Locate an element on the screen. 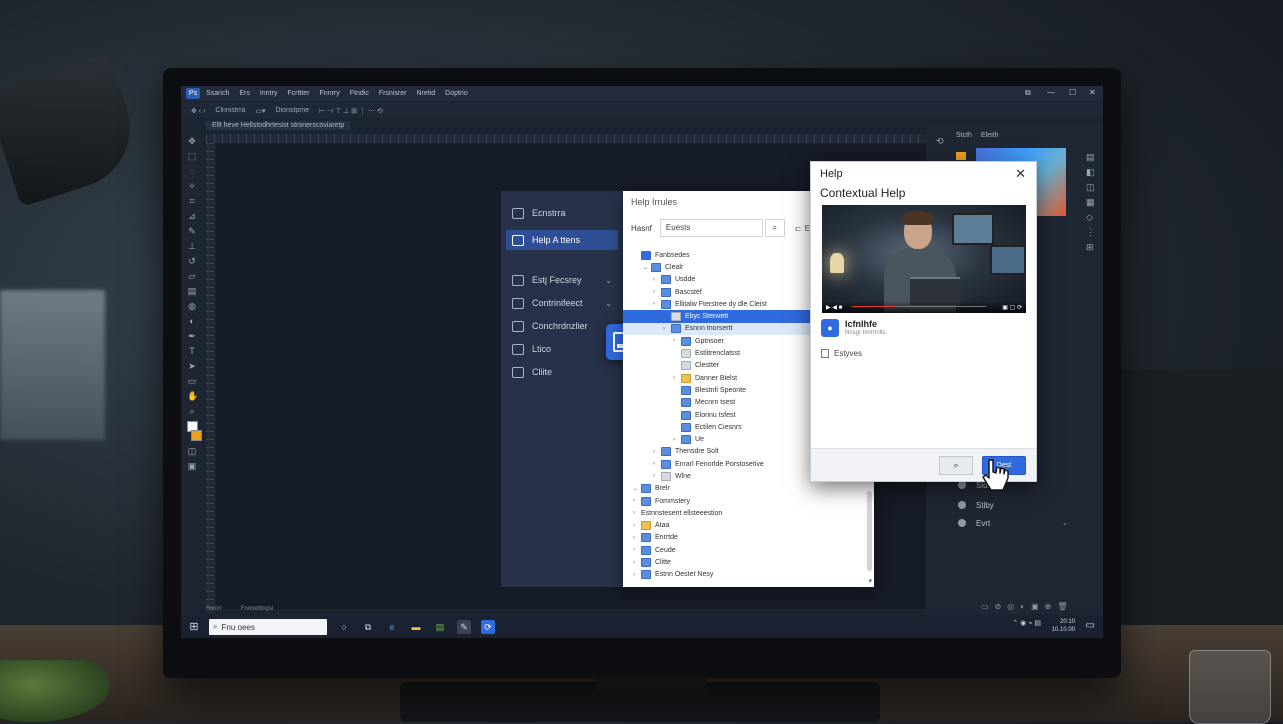 Image resolution: width=1283 pixels, height=724 pixels. shape-tool-icon: ▭ is located at coordinates (192, 381).